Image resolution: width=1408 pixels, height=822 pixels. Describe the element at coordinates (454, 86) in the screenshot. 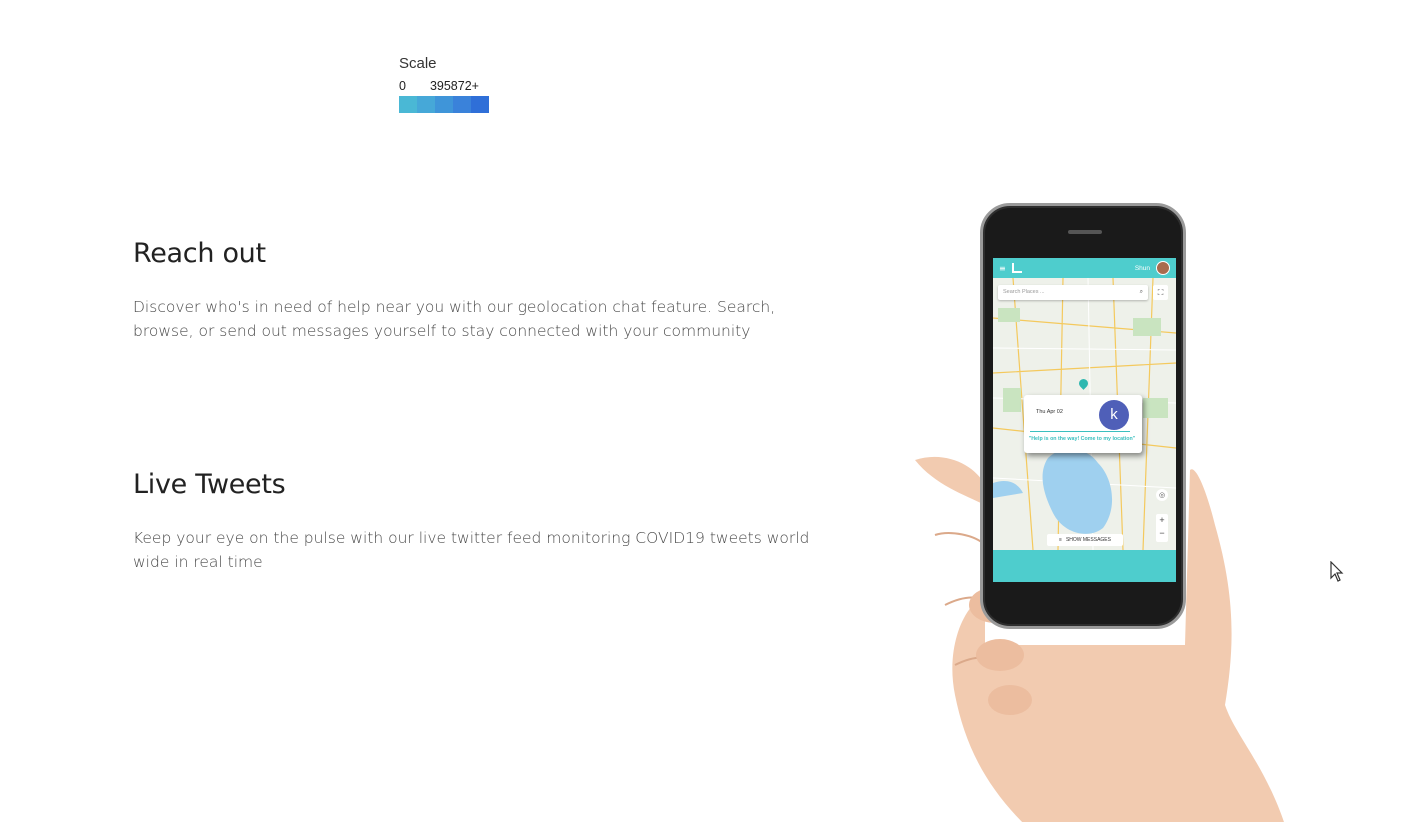

I see `scale-max-label: 395872+` at that location.